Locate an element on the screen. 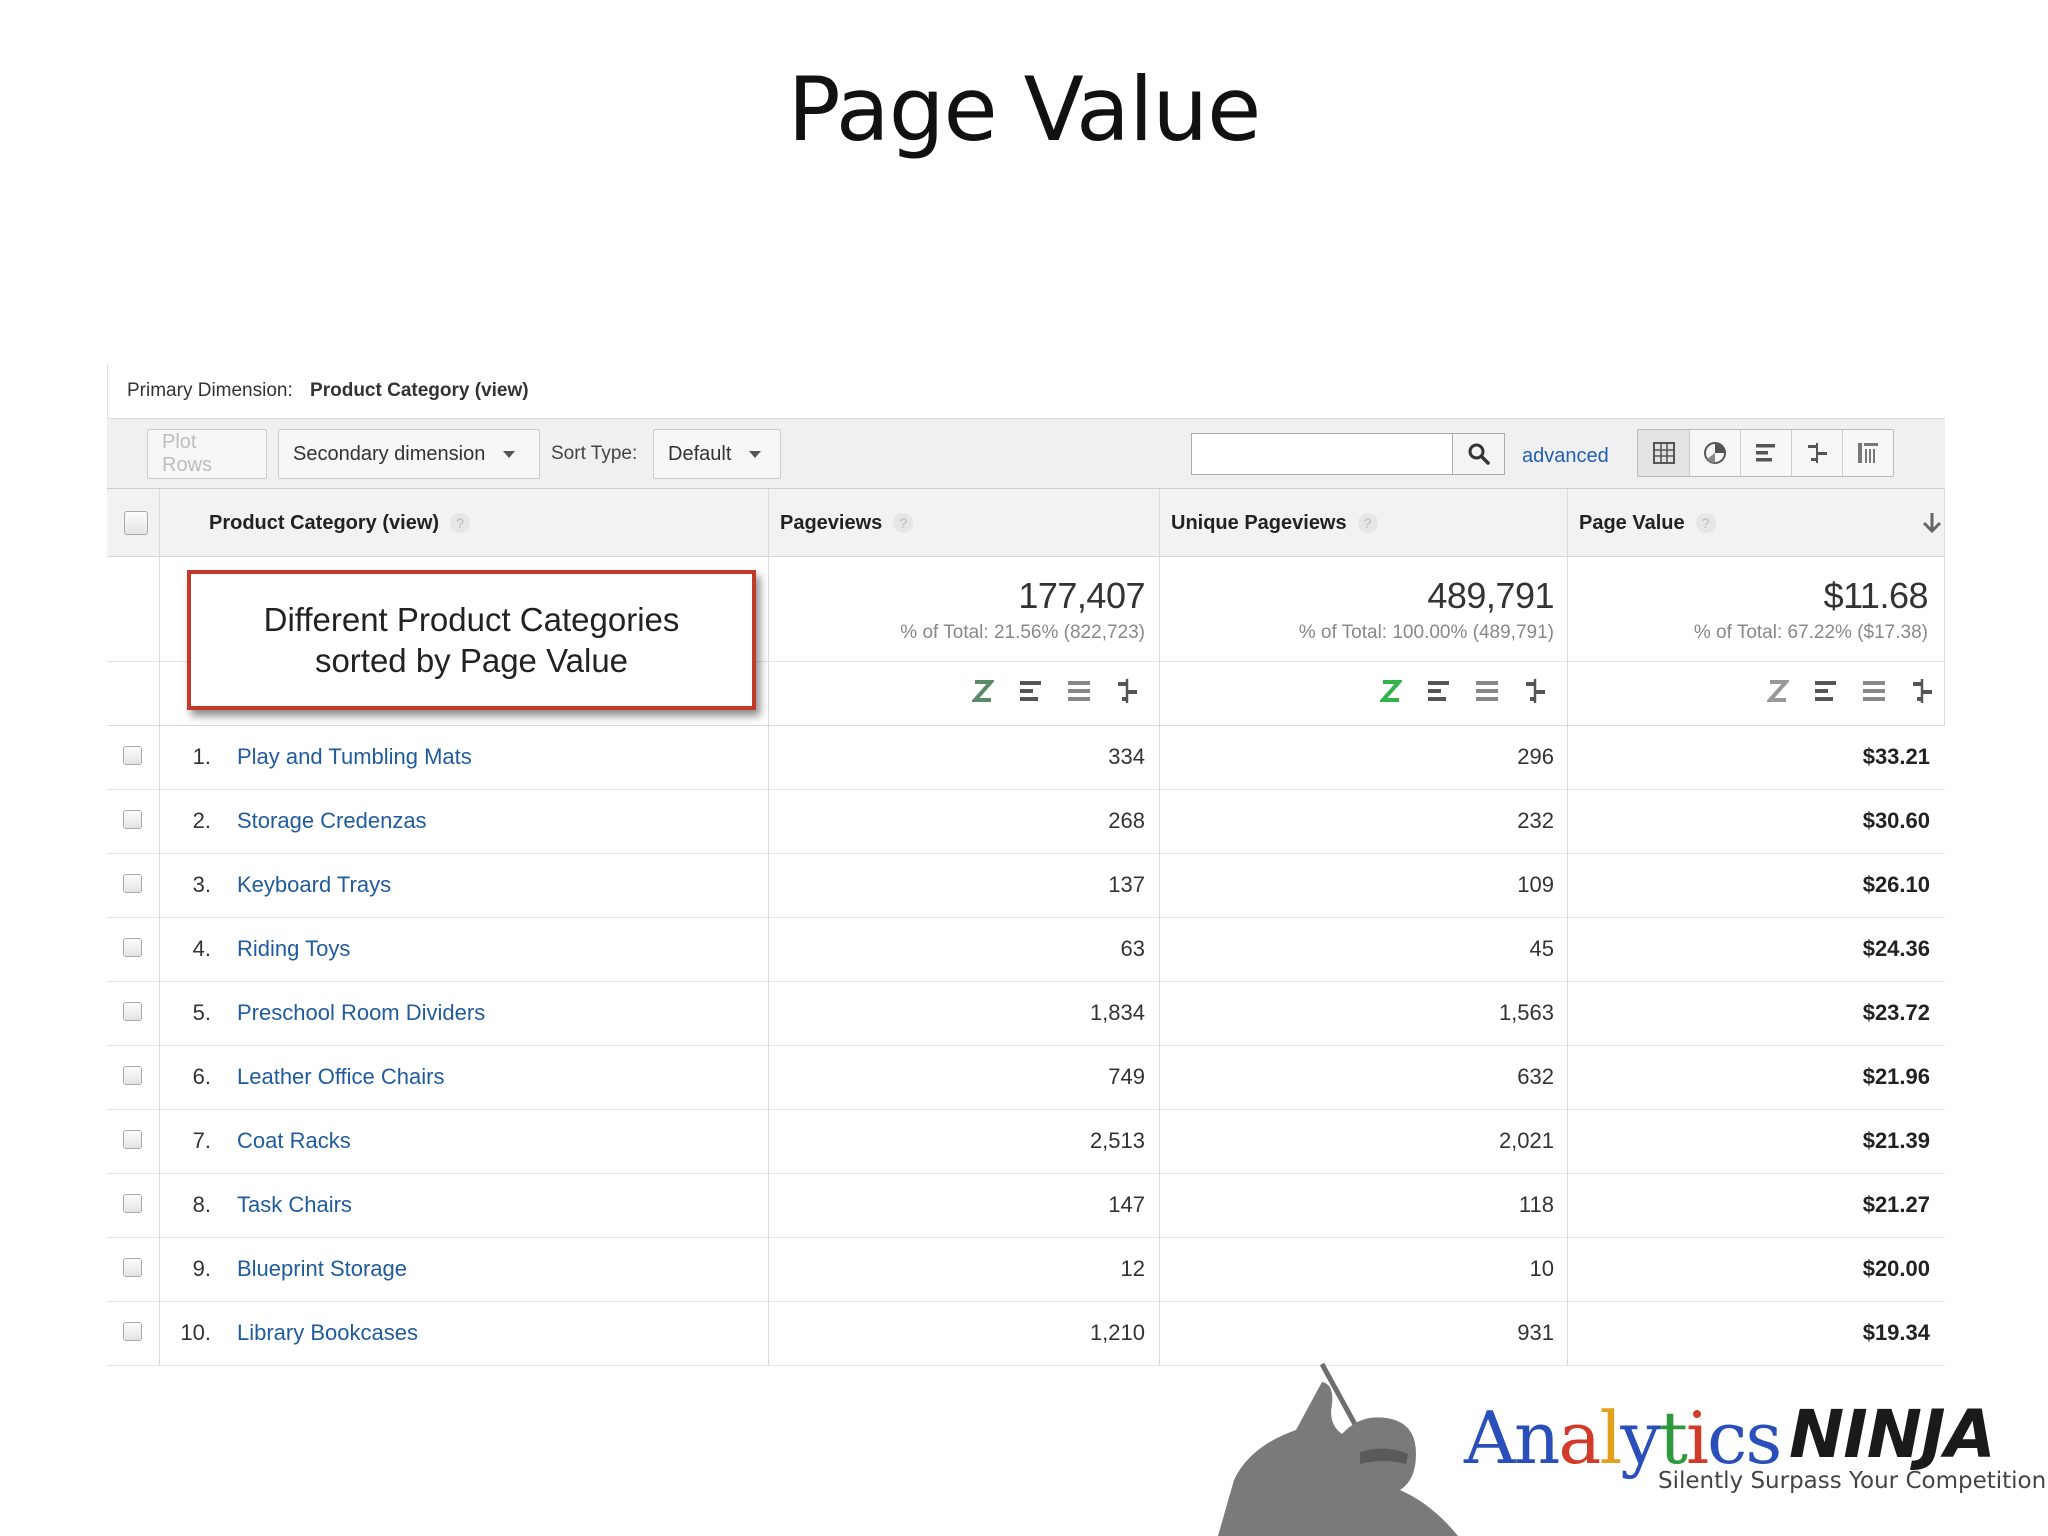 Image resolution: width=2048 pixels, height=1536 pixels. pageviews-cell: 334 is located at coordinates (1126, 756).